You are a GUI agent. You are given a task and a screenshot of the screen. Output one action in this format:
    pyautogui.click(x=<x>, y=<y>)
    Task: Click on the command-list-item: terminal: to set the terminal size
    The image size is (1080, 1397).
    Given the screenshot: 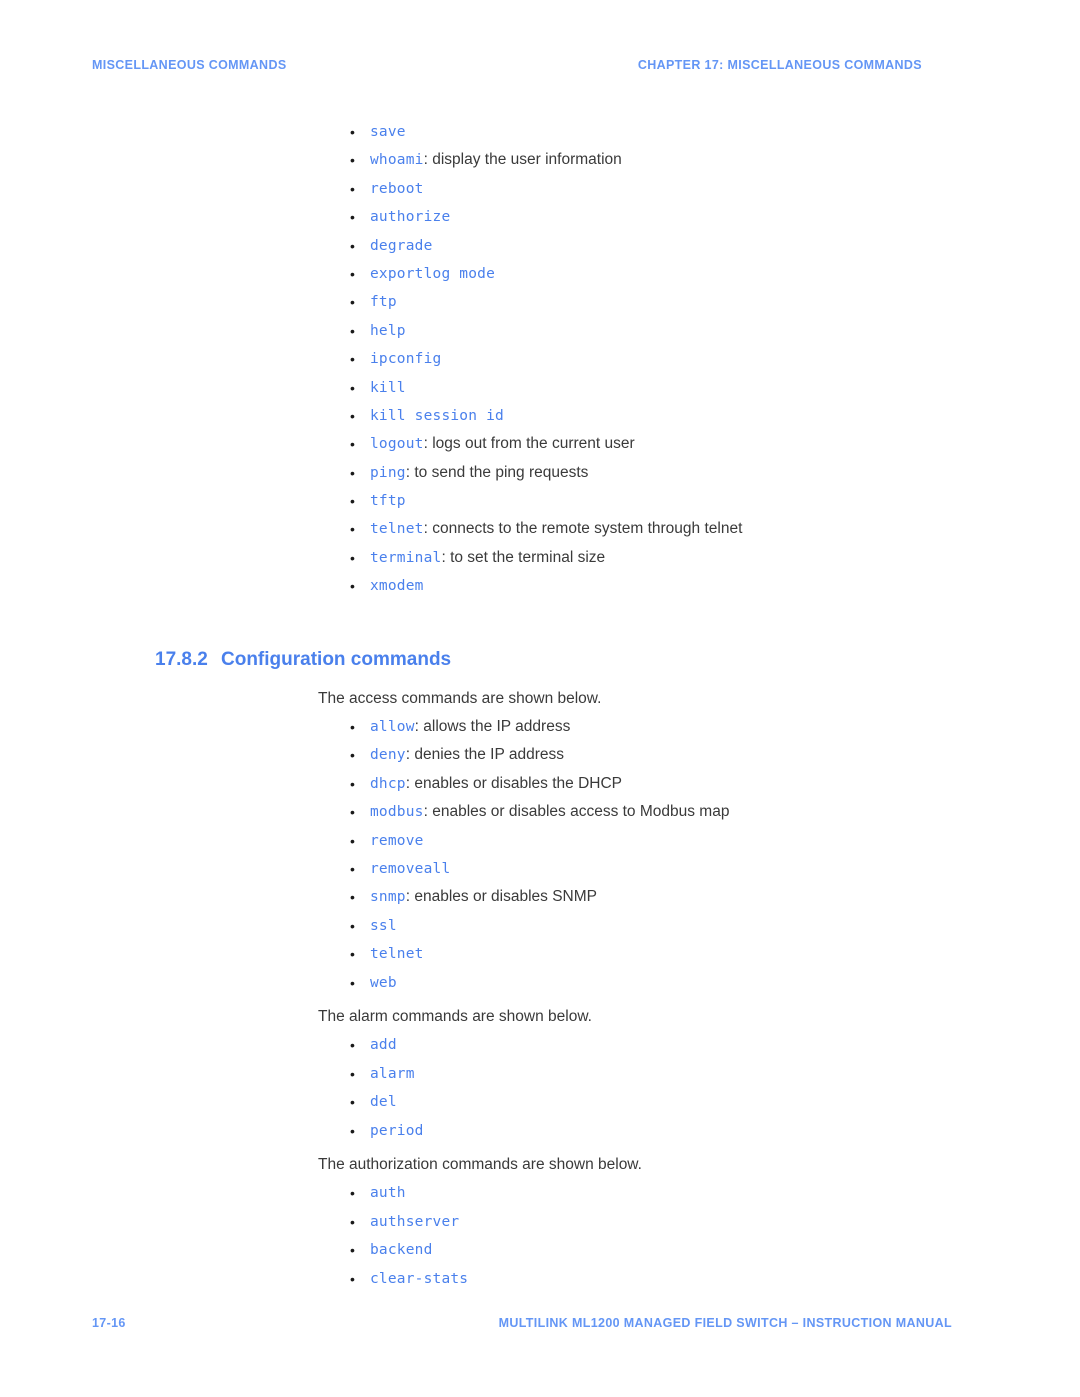 What is the action you would take?
    pyautogui.click(x=540, y=558)
    